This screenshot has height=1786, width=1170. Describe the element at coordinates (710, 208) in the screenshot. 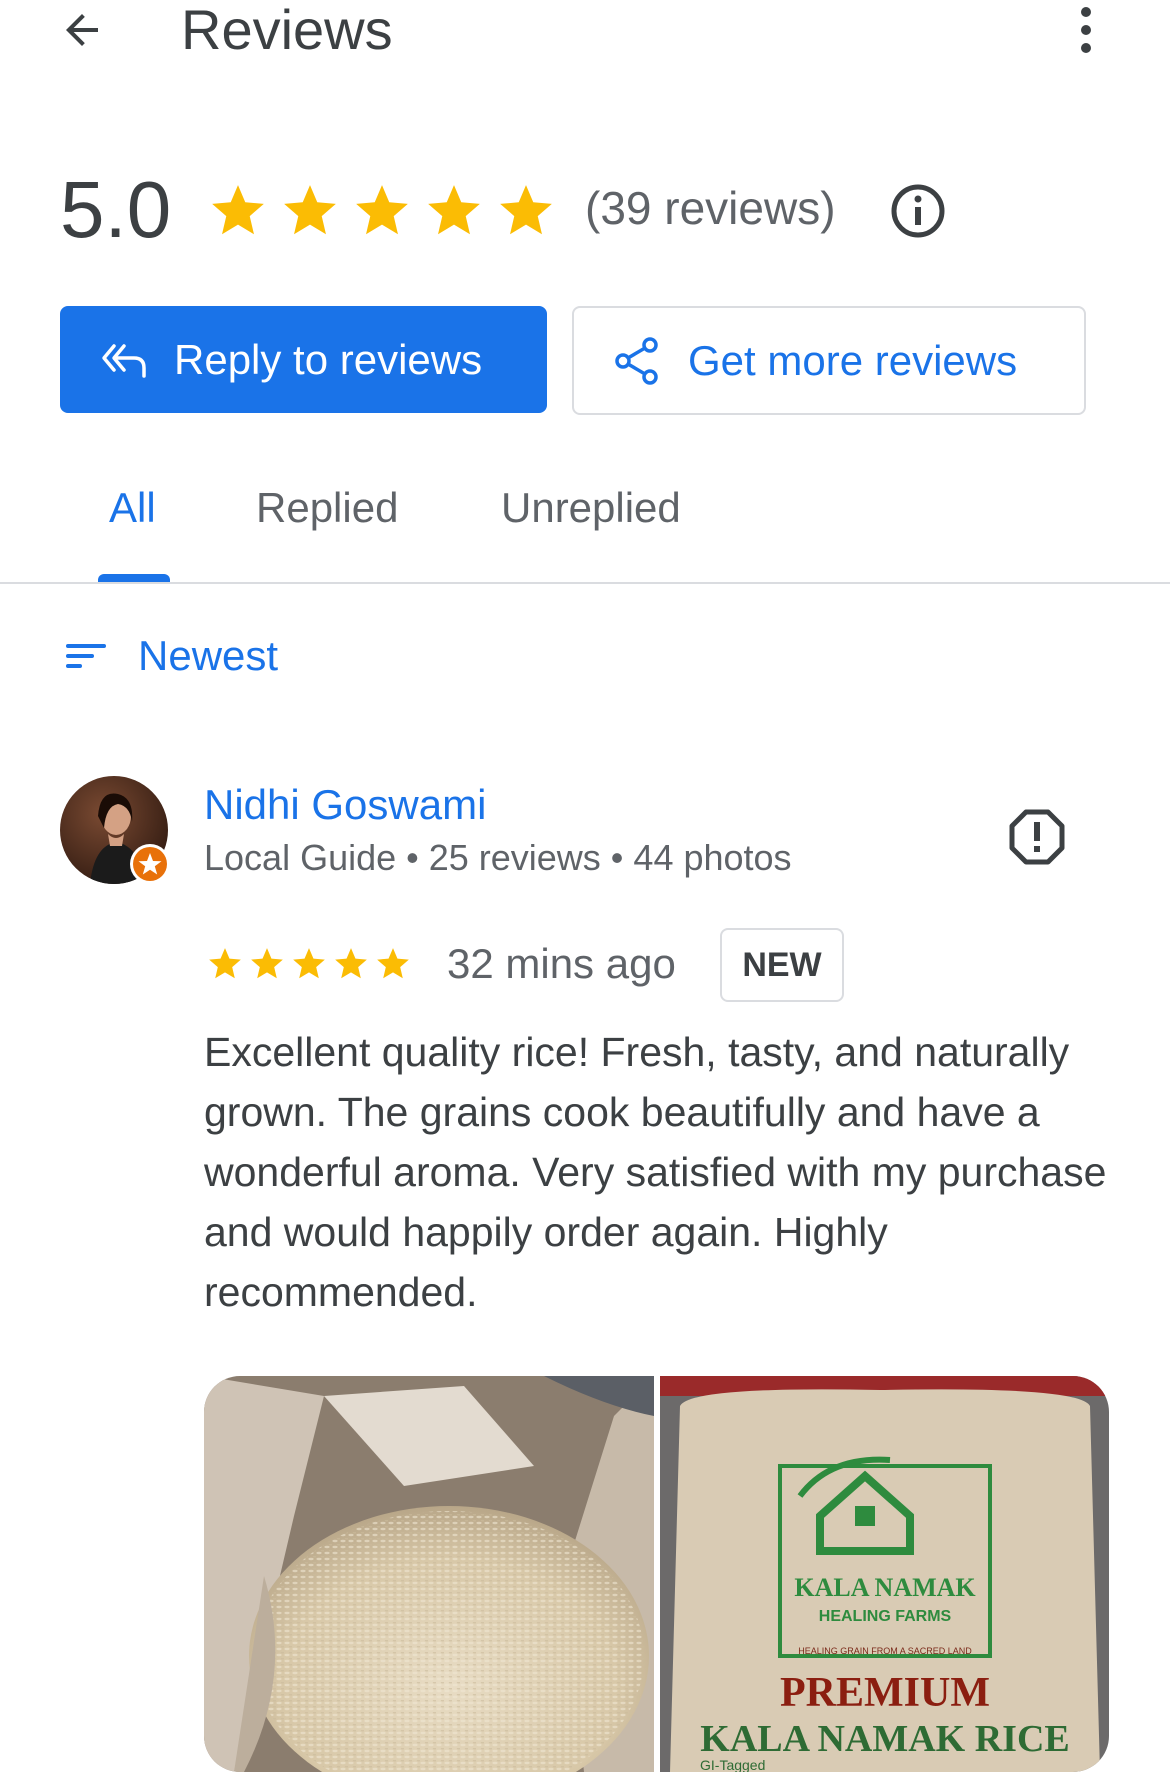

I see `review-count: (39 reviews)` at that location.